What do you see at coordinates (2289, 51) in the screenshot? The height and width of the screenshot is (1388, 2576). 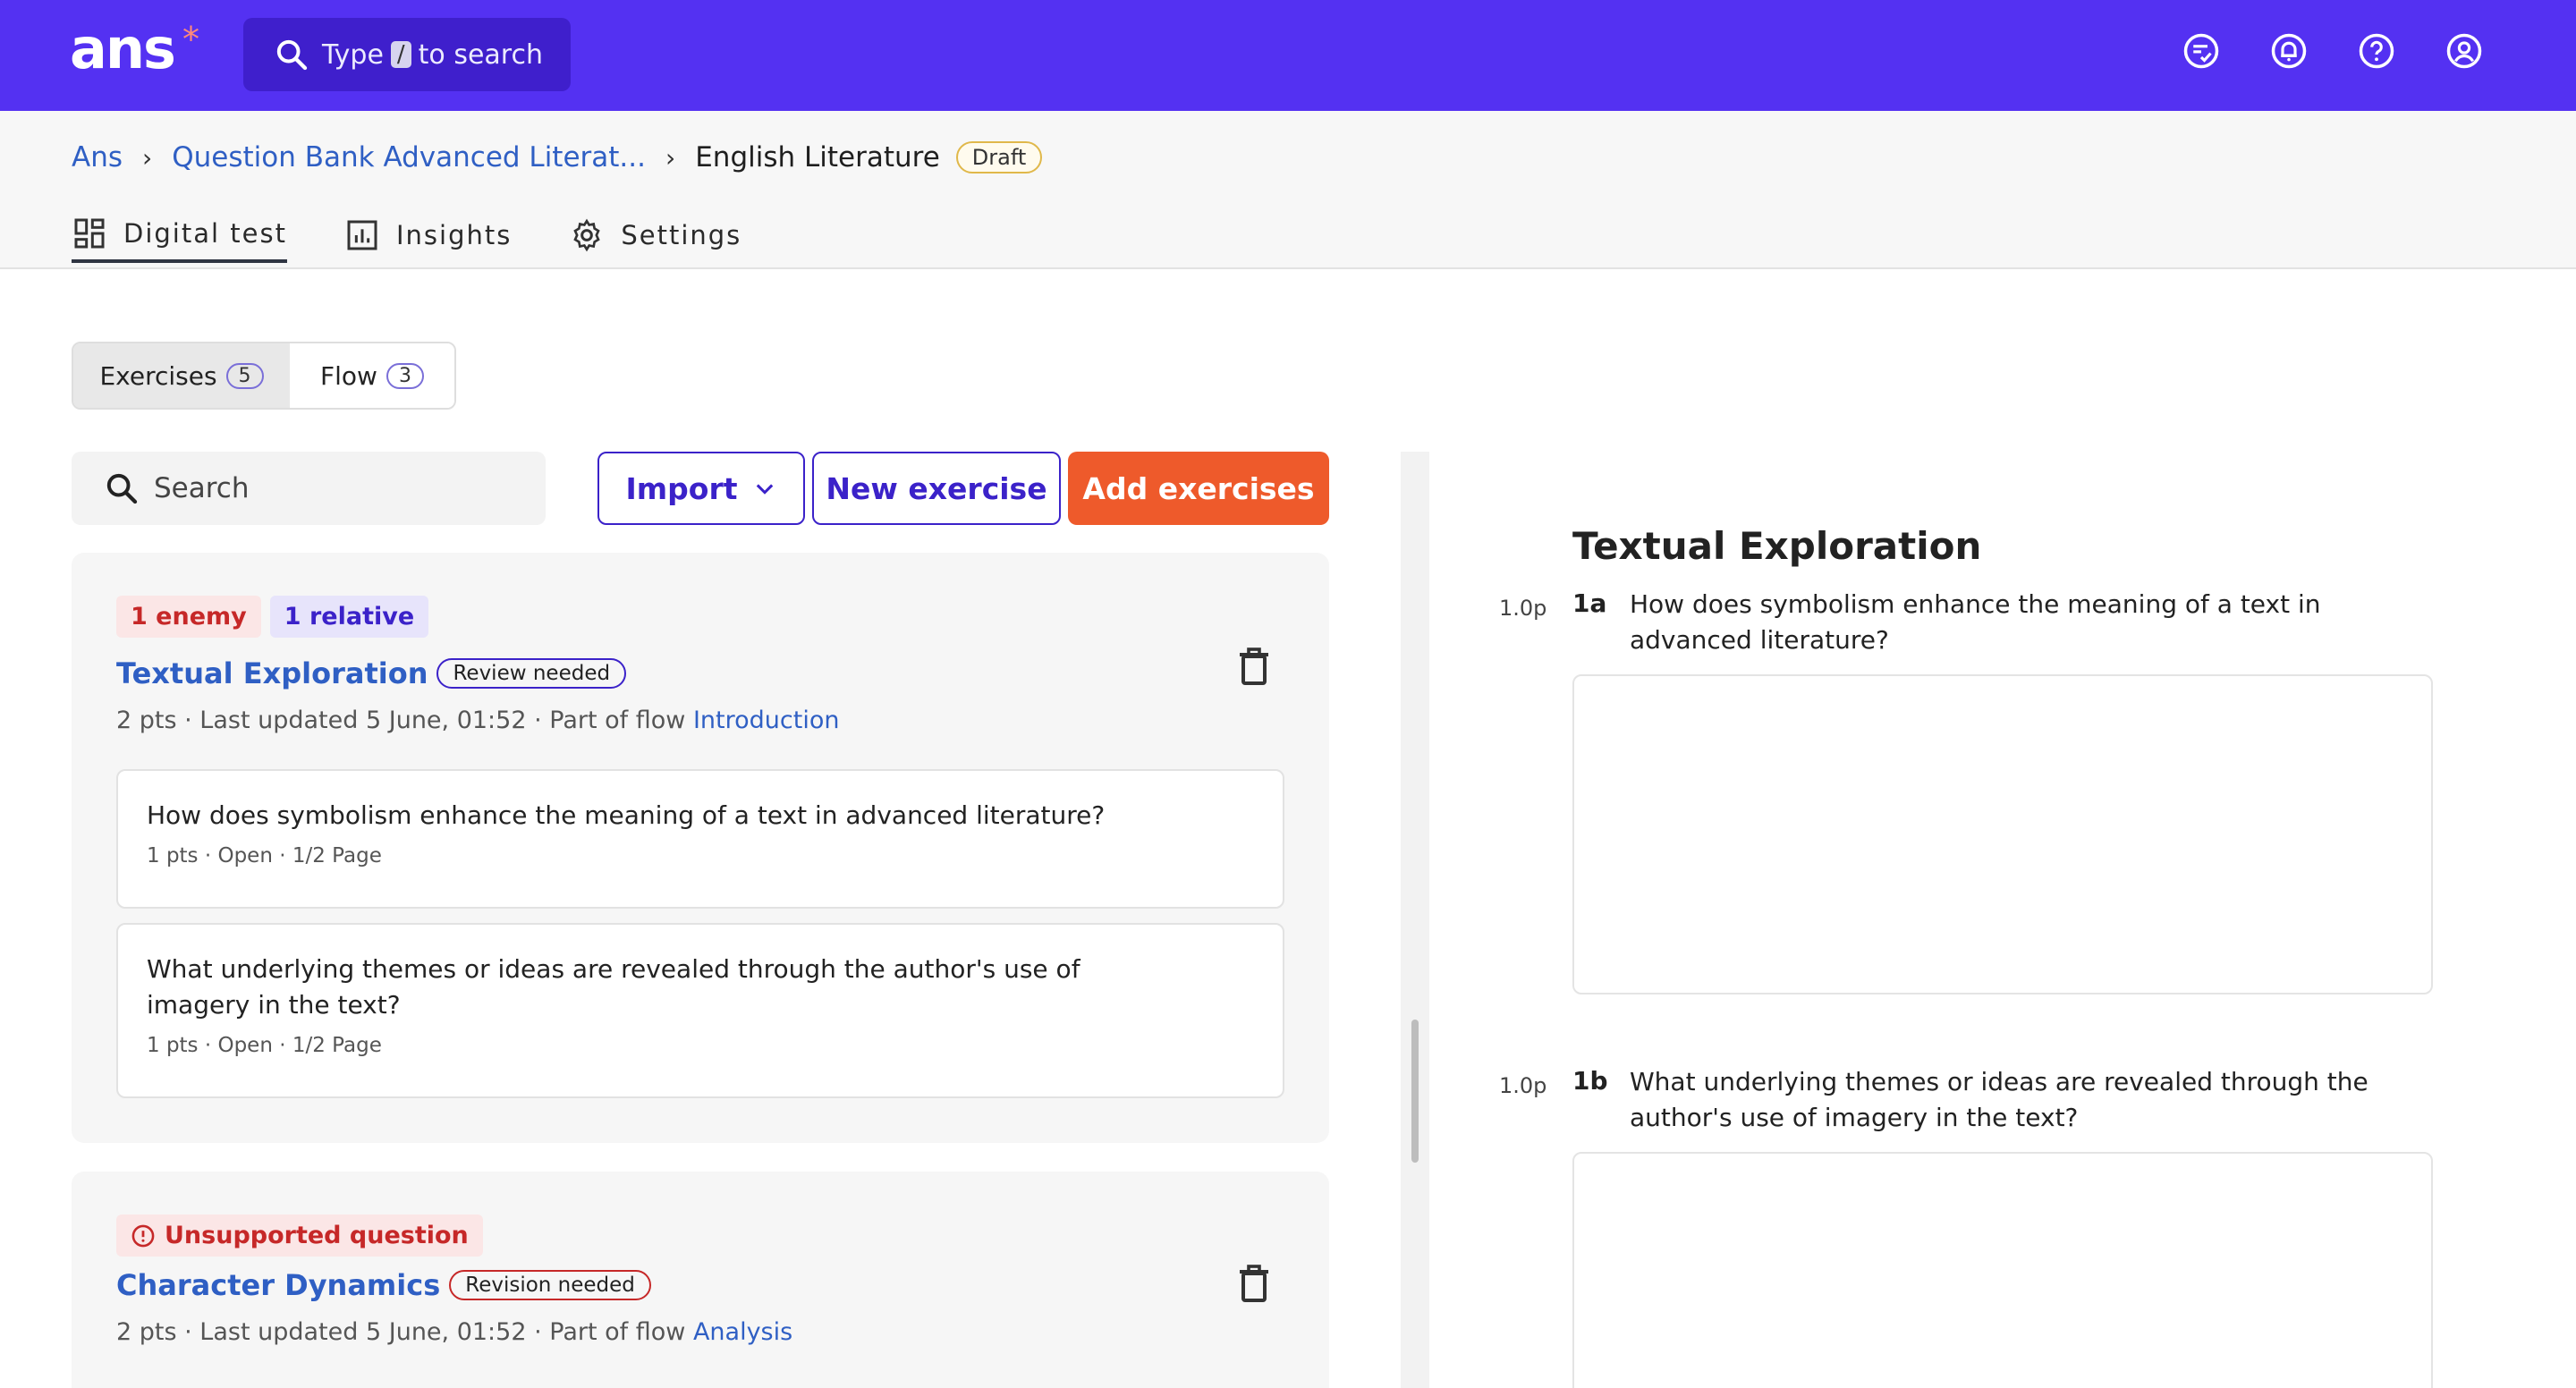 I see `bell-icon` at bounding box center [2289, 51].